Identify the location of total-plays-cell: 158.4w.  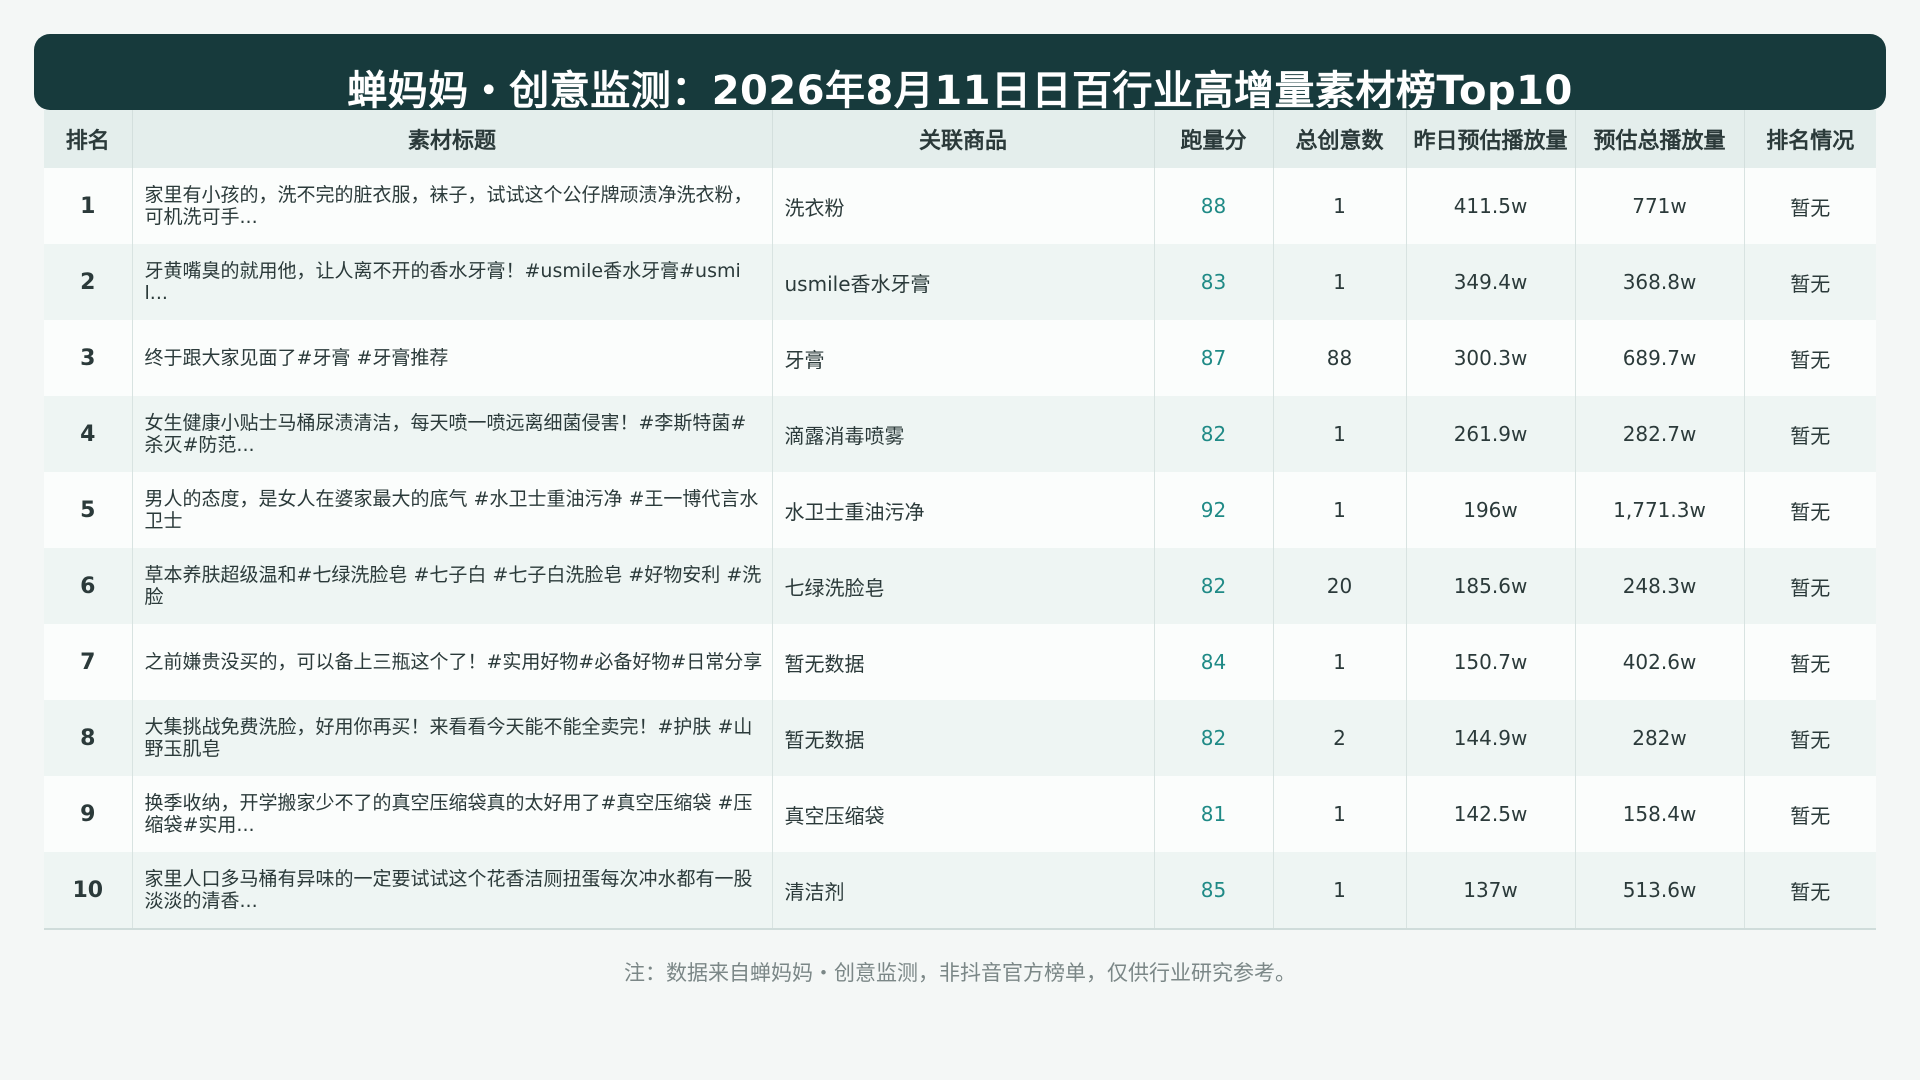
(1660, 814).